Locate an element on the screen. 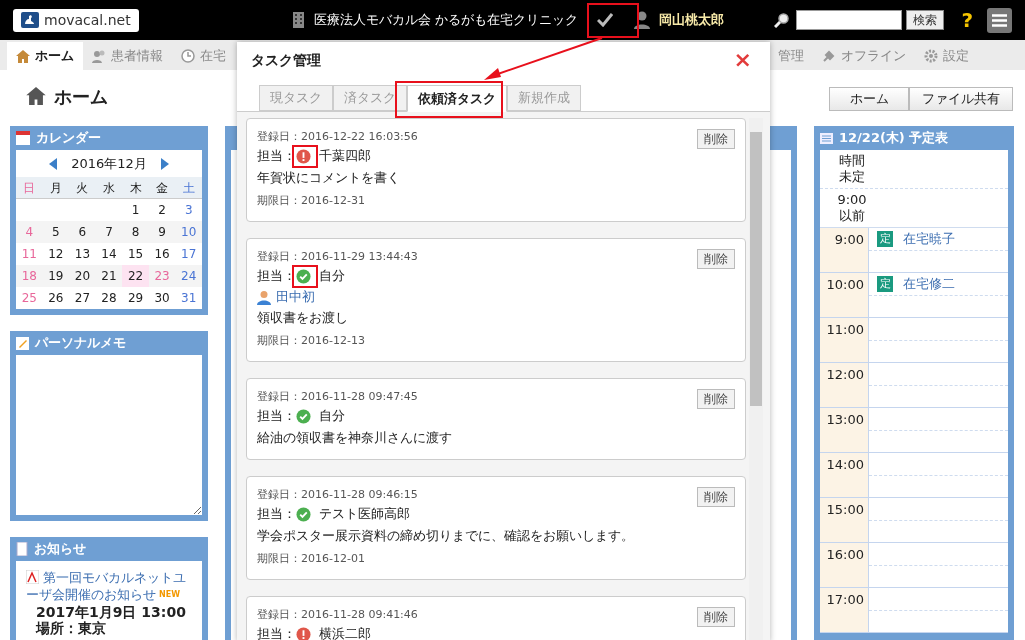  calendar-month: 2016年12月 is located at coordinates (109, 163).